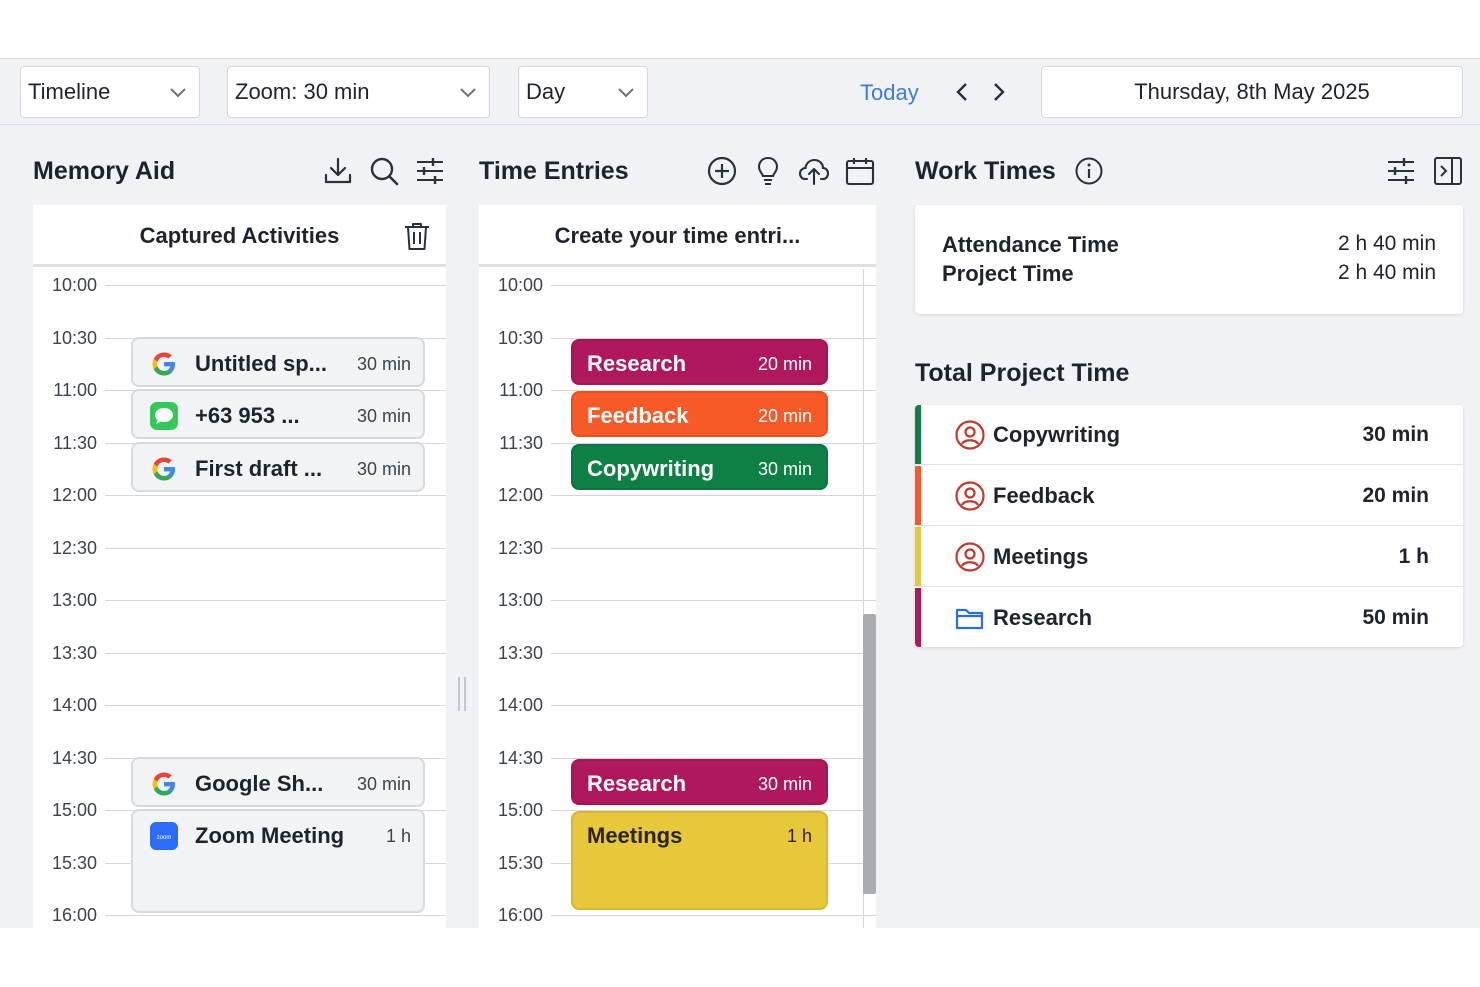 Image resolution: width=1480 pixels, height=987 pixels. What do you see at coordinates (302, 91) in the screenshot?
I see `zoom-select-value: Zoom: 30 min` at bounding box center [302, 91].